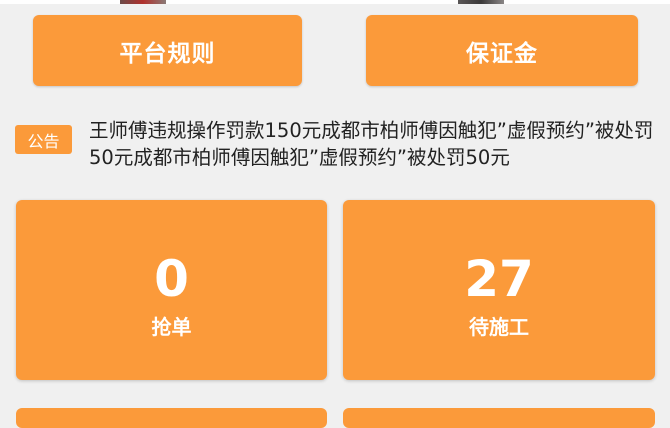  Describe the element at coordinates (499, 327) in the screenshot. I see `pending-construction-label: 待施工` at that location.